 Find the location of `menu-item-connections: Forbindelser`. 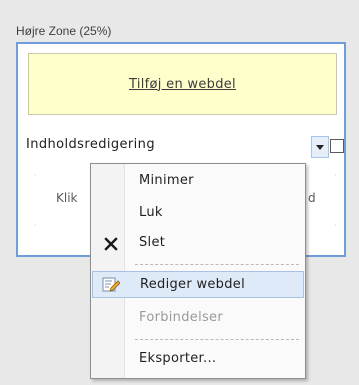

menu-item-connections: Forbindelser is located at coordinates (198, 318).